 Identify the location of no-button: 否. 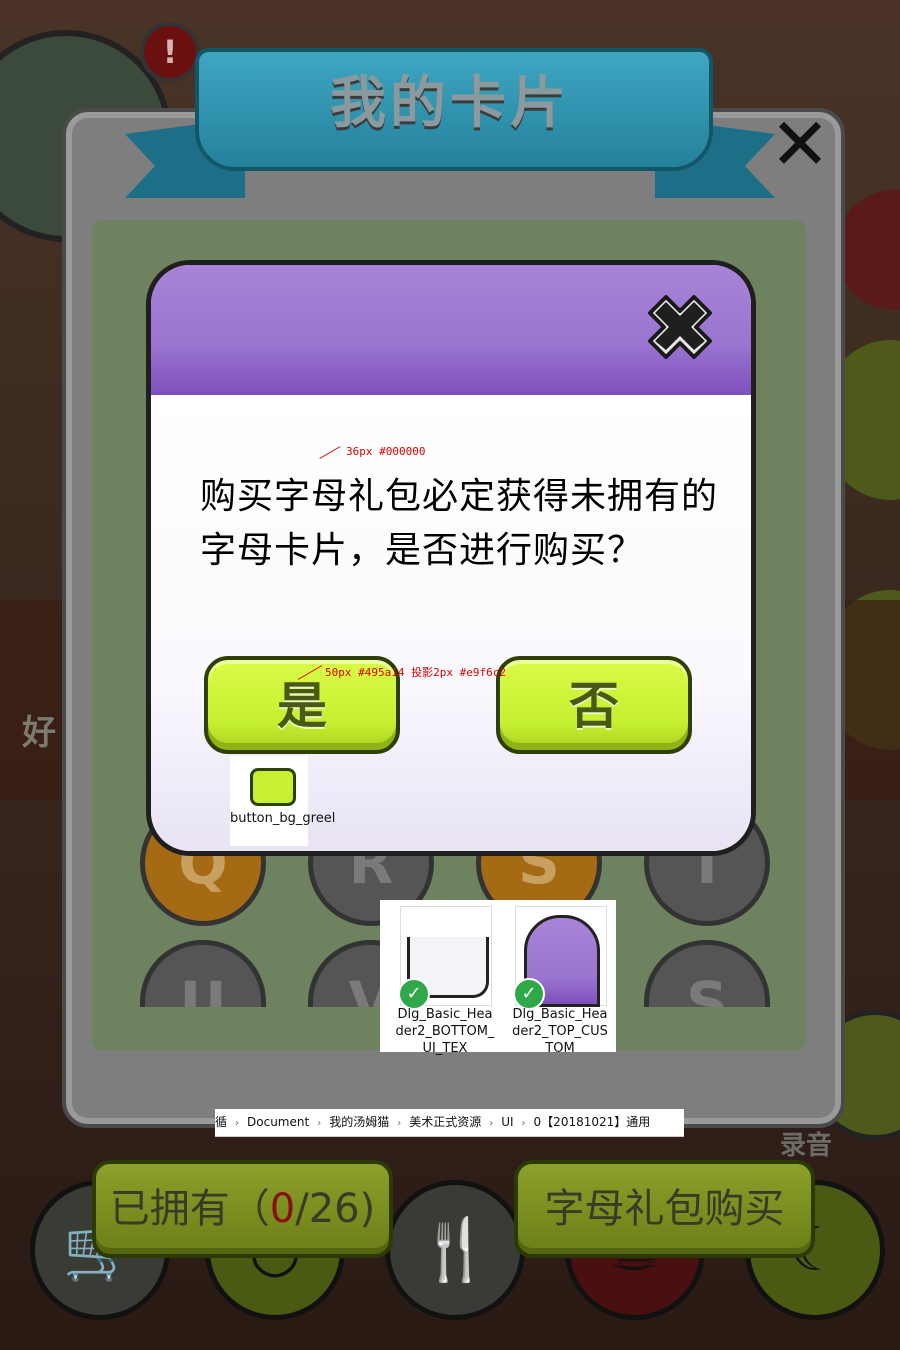
(594, 705).